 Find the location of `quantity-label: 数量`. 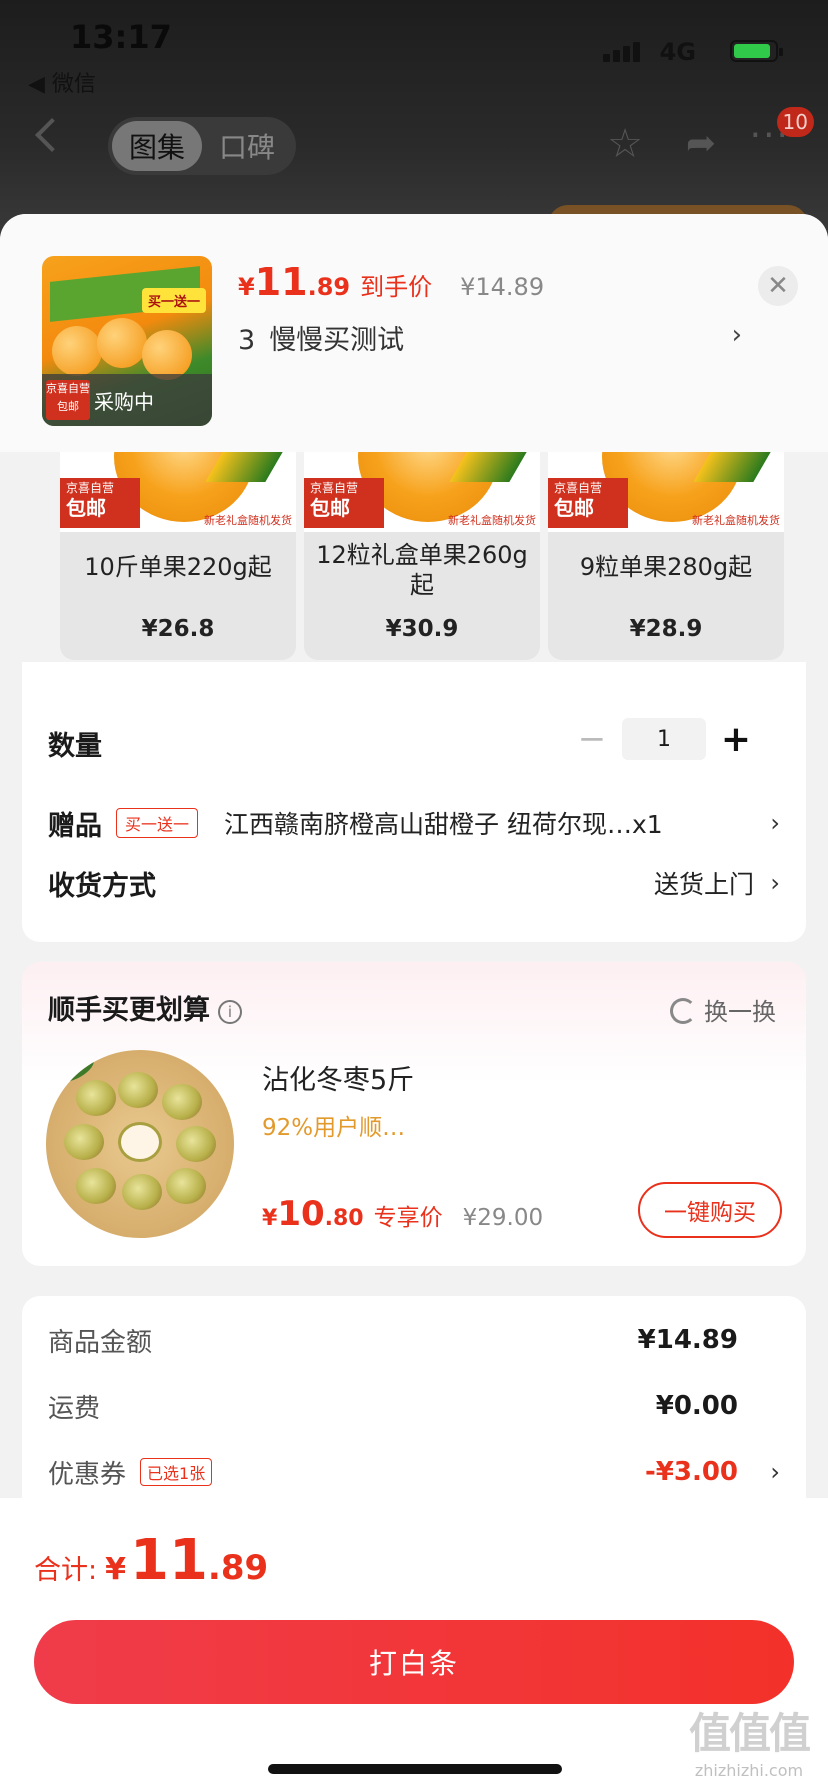

quantity-label: 数量 is located at coordinates (75, 746).